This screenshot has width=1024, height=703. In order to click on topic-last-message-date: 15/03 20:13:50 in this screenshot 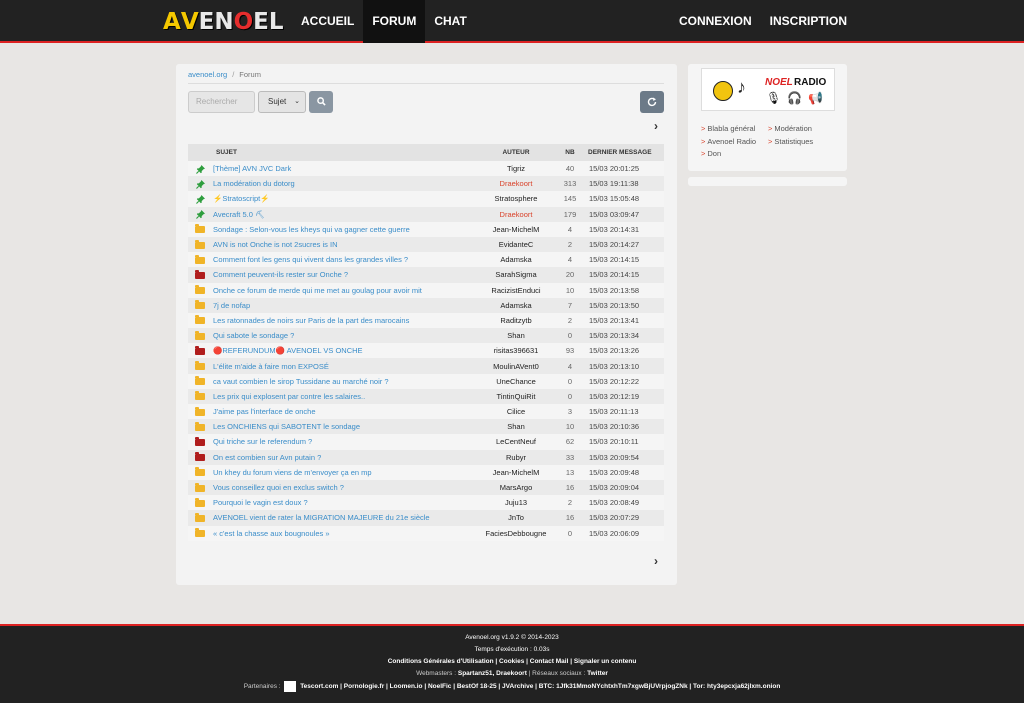, I will do `click(623, 305)`.